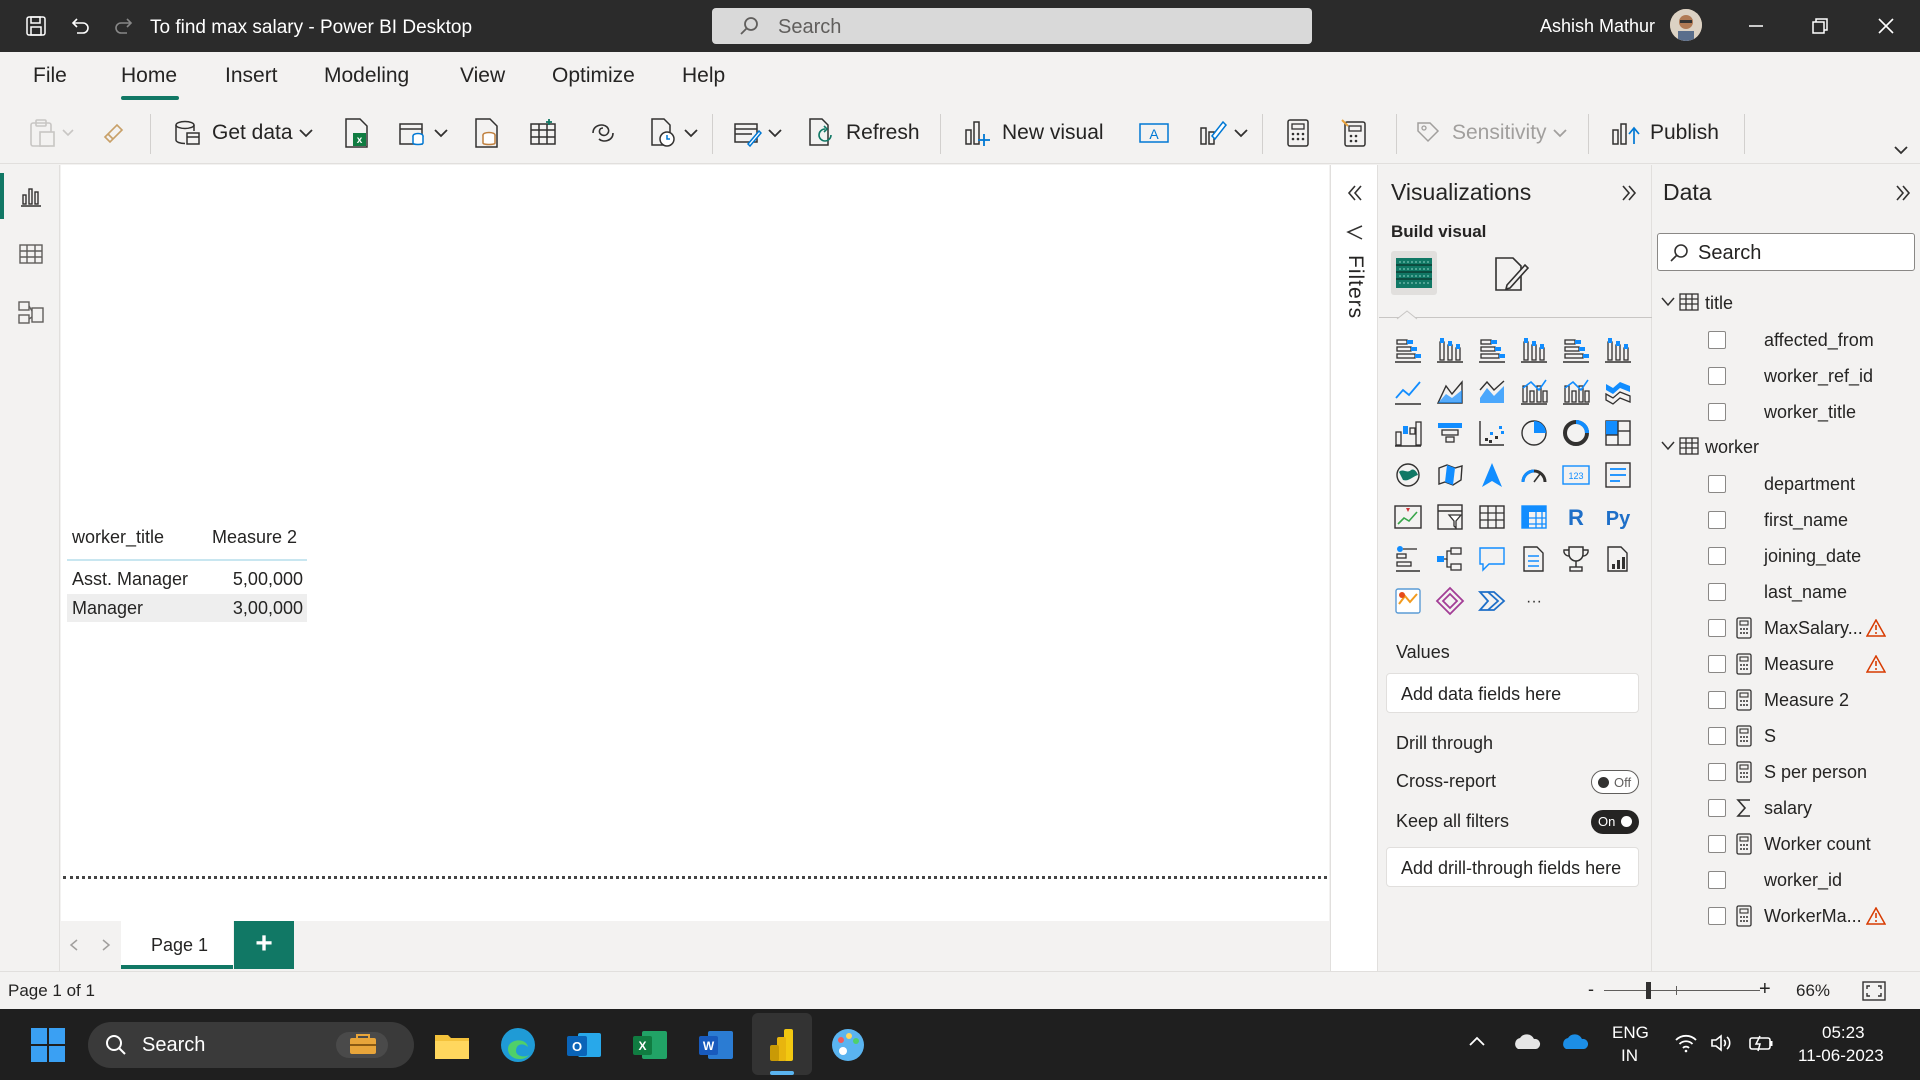 This screenshot has height=1080, width=1920. Describe the element at coordinates (1686, 1043) in the screenshot. I see `wifi-icon` at that location.